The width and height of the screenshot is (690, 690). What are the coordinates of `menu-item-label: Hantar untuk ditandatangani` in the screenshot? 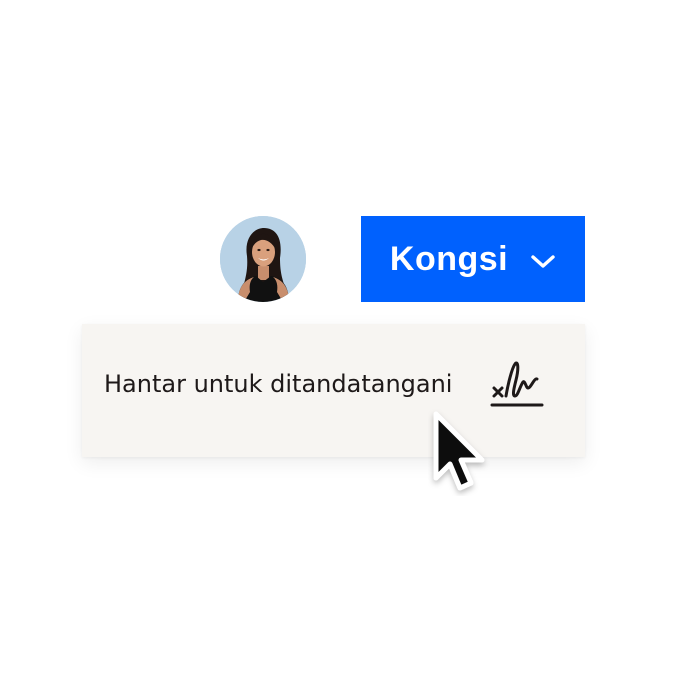 It's located at (278, 384).